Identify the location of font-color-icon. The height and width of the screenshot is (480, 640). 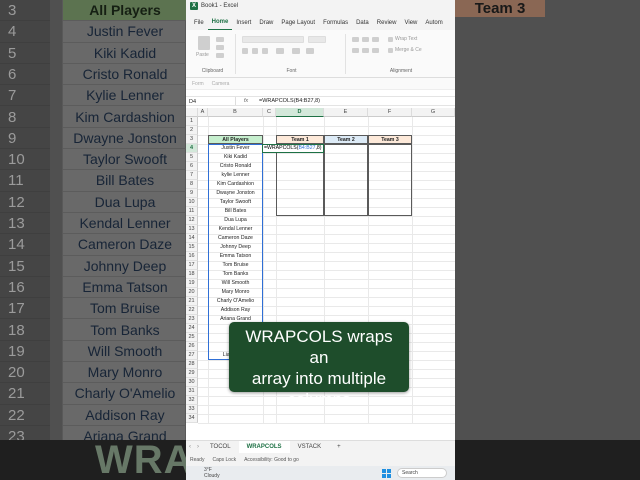
(310, 51).